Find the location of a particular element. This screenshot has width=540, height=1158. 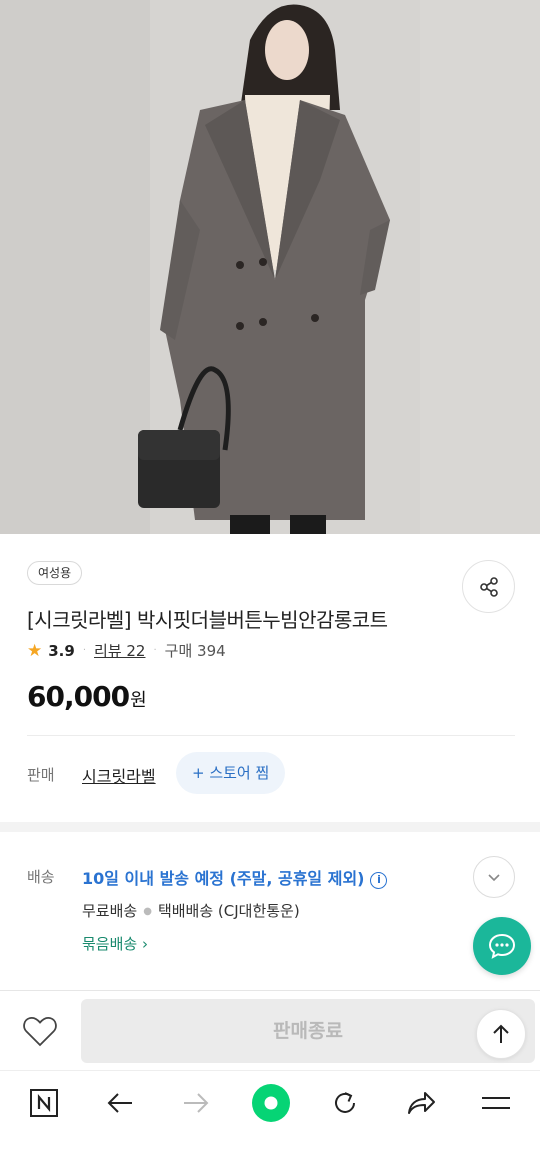

refresh-button is located at coordinates (345, 1103).